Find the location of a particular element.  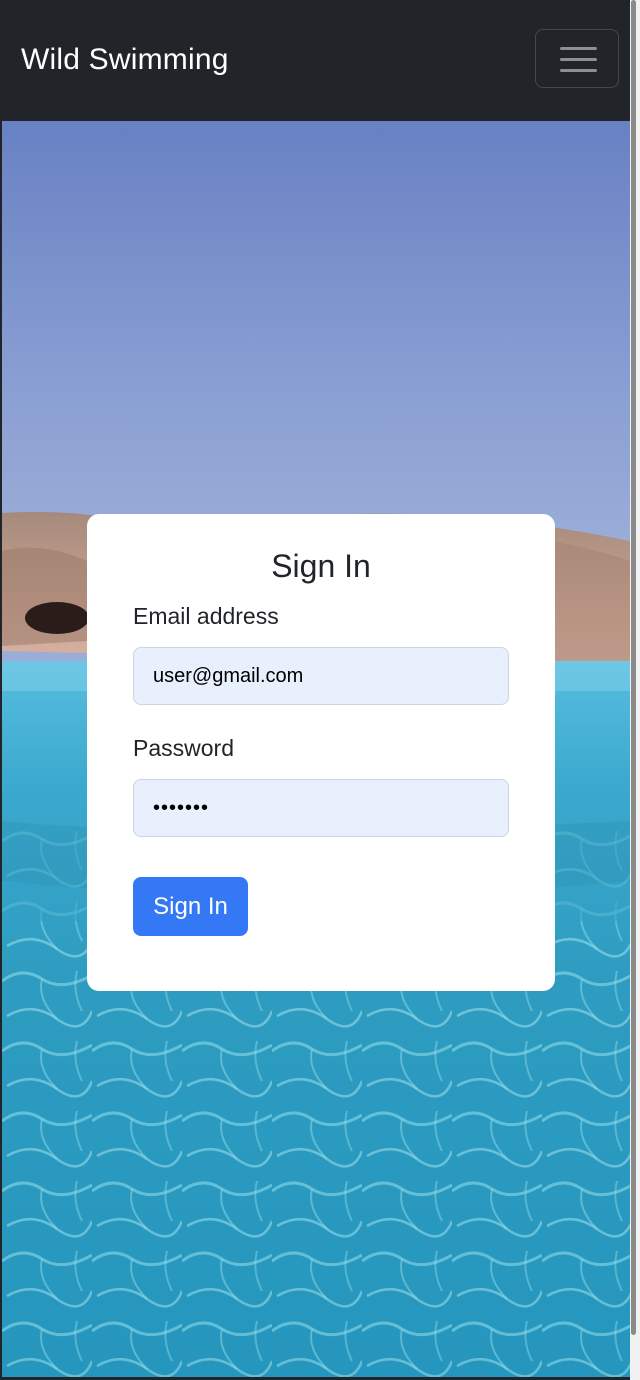

page-scrollbar is located at coordinates (635, 690).